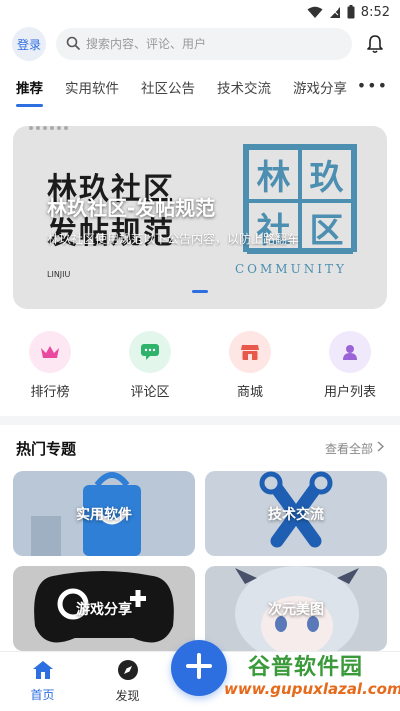 The height and width of the screenshot is (711, 400). I want to click on banner-page-indicator, so click(200, 291).